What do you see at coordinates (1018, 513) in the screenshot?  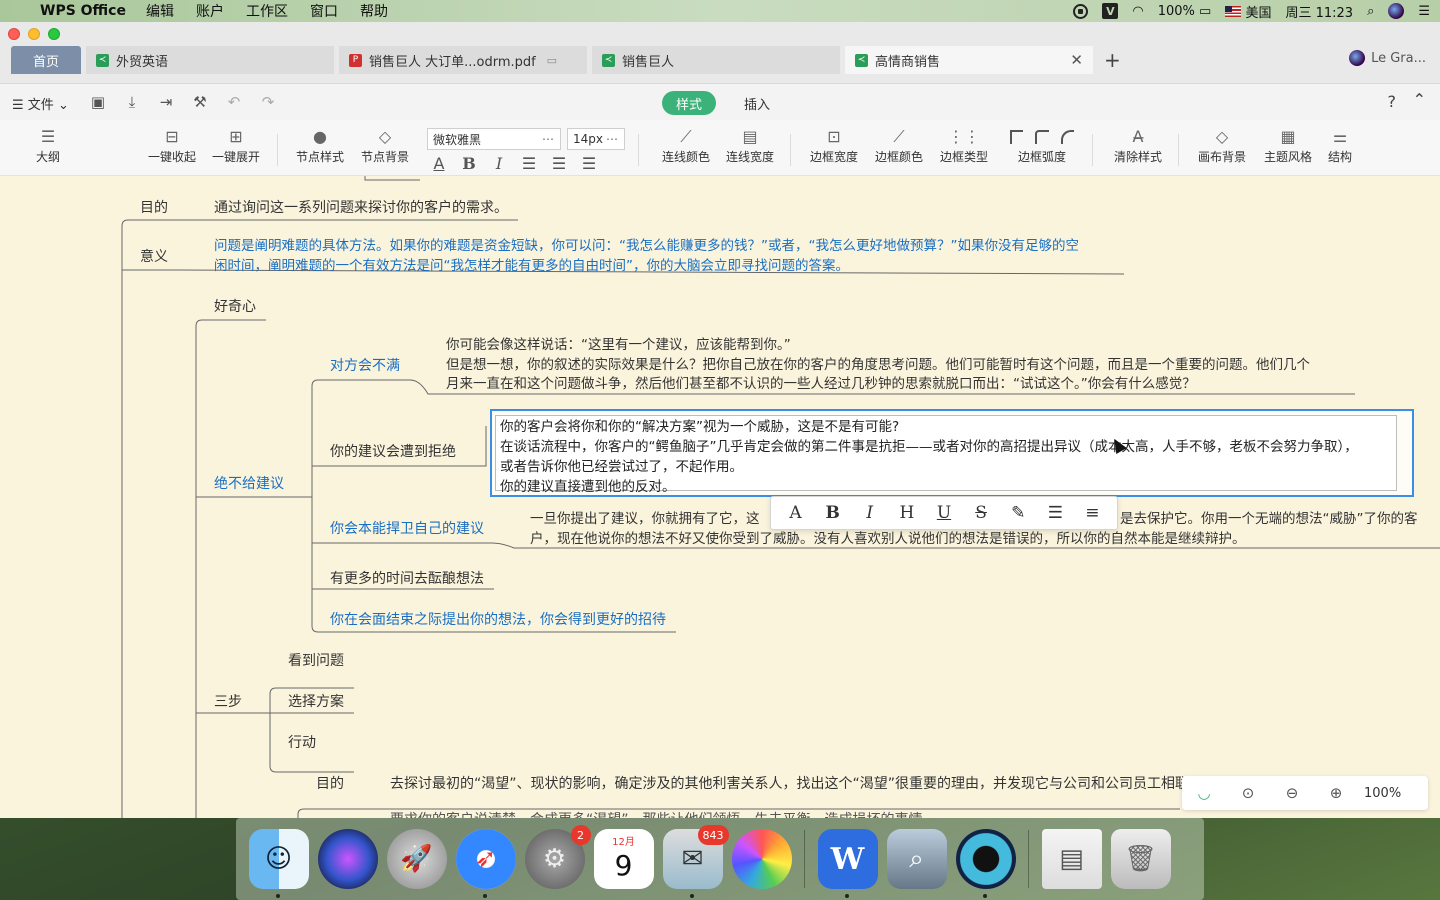 I see `highlight-icon: ✎` at bounding box center [1018, 513].